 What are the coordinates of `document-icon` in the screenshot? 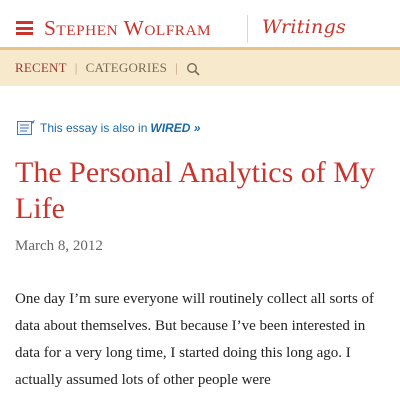 It's located at (26, 127).